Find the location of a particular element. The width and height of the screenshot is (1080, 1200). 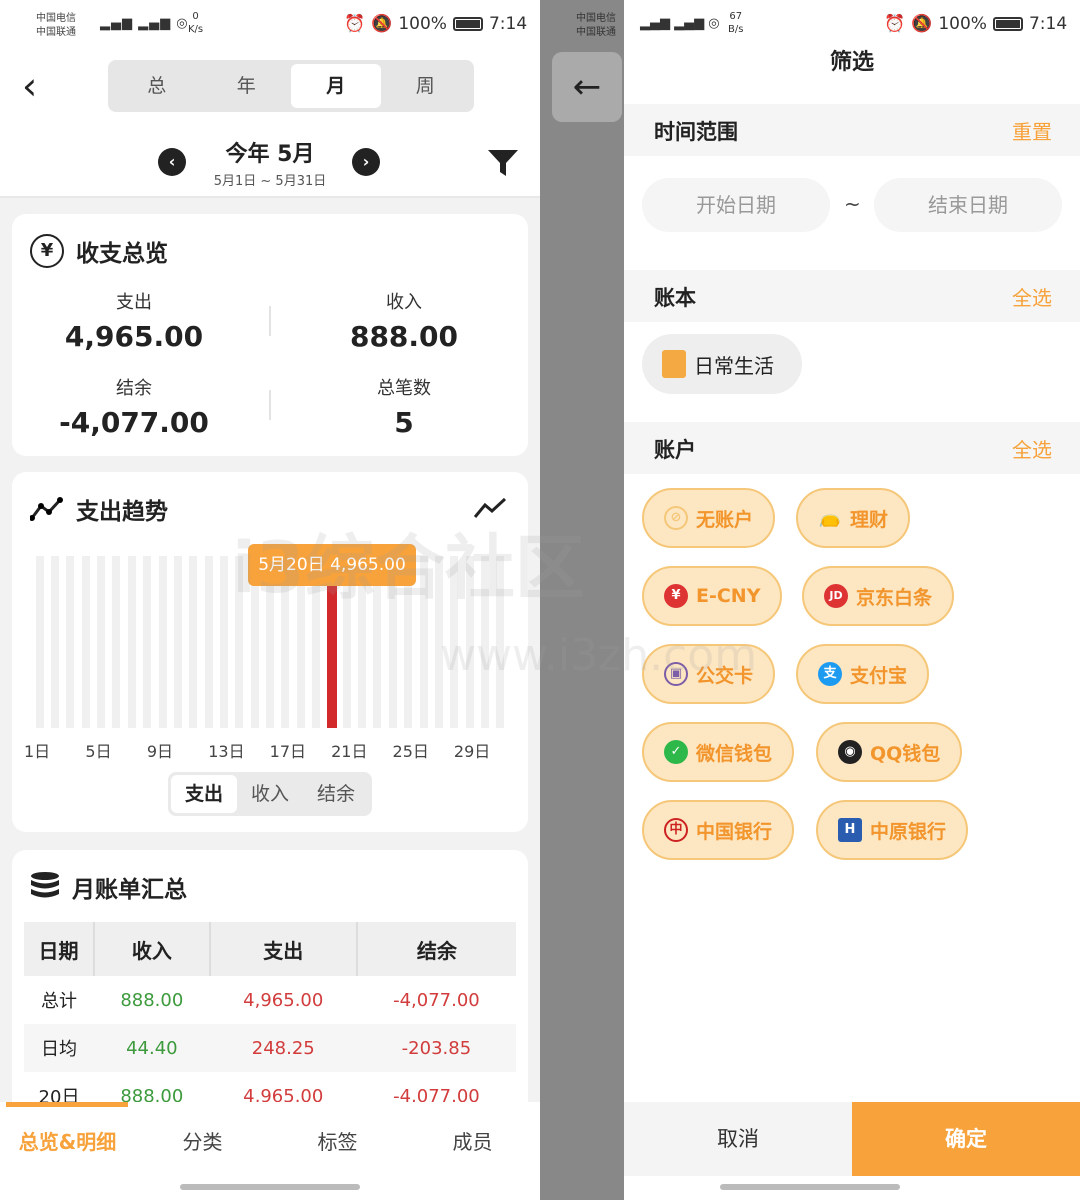

account-chip-ecny: ¥ E-CNY is located at coordinates (712, 596).